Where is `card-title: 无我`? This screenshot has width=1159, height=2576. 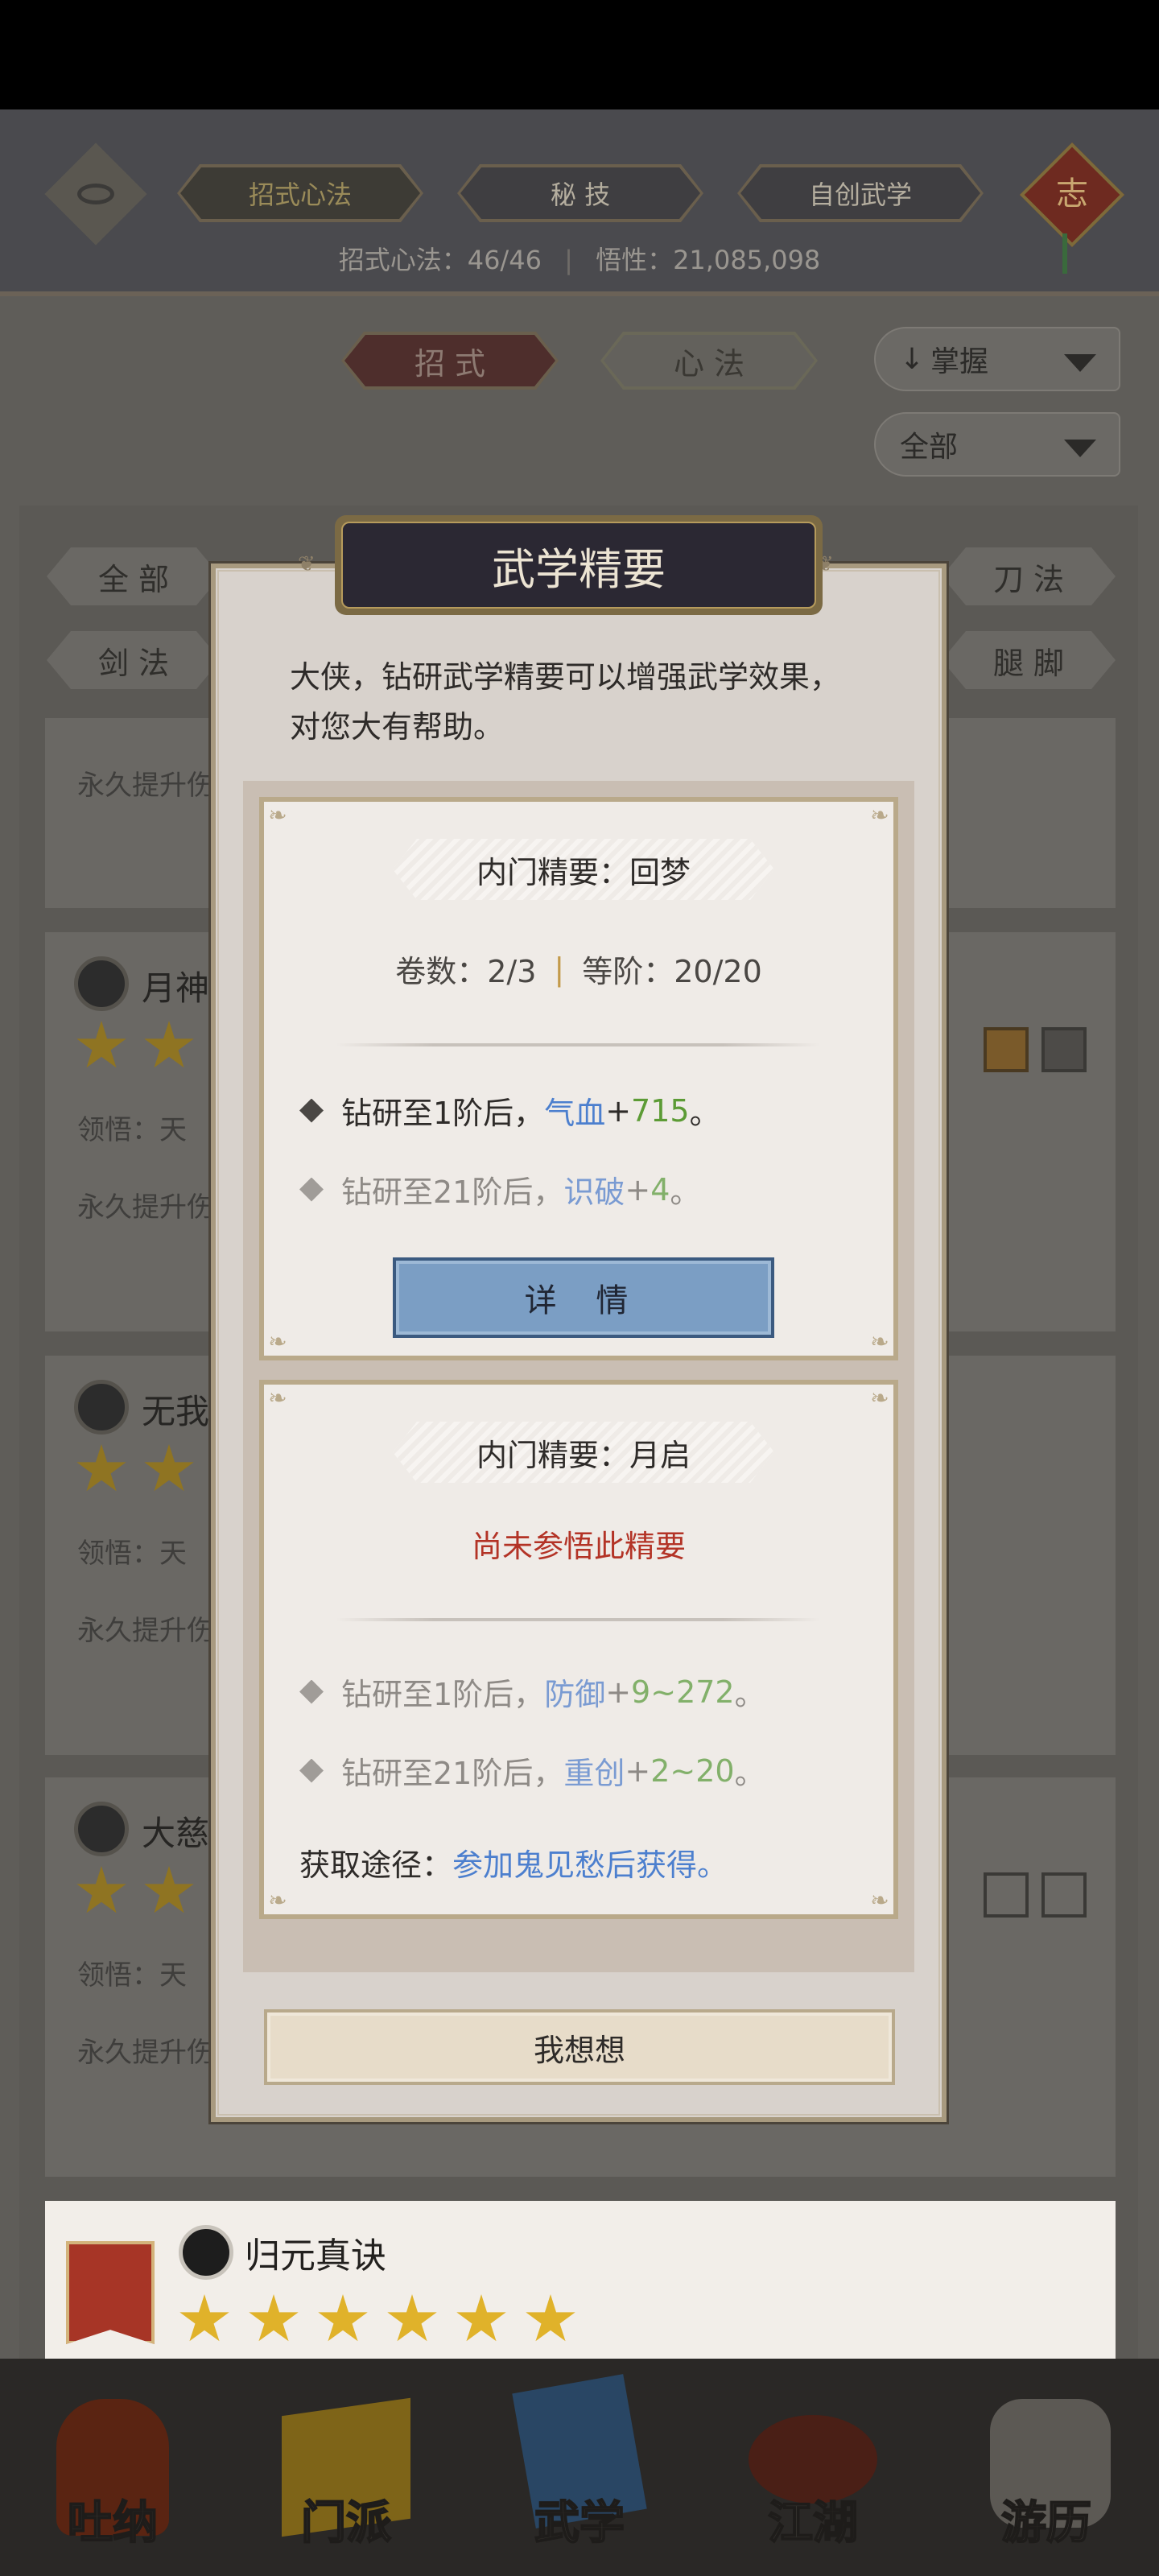
card-title: 无我 is located at coordinates (176, 1411).